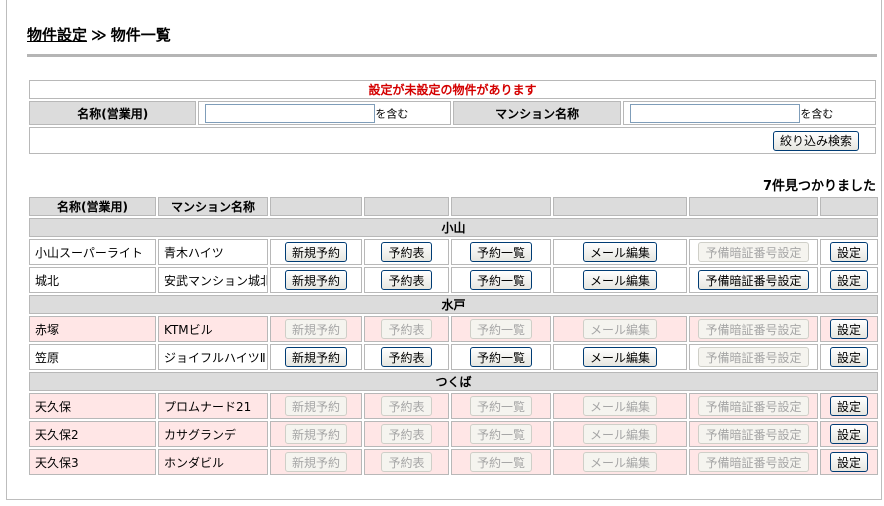 The image size is (884, 506). What do you see at coordinates (92, 357) in the screenshot?
I see `property-name: 笠原` at bounding box center [92, 357].